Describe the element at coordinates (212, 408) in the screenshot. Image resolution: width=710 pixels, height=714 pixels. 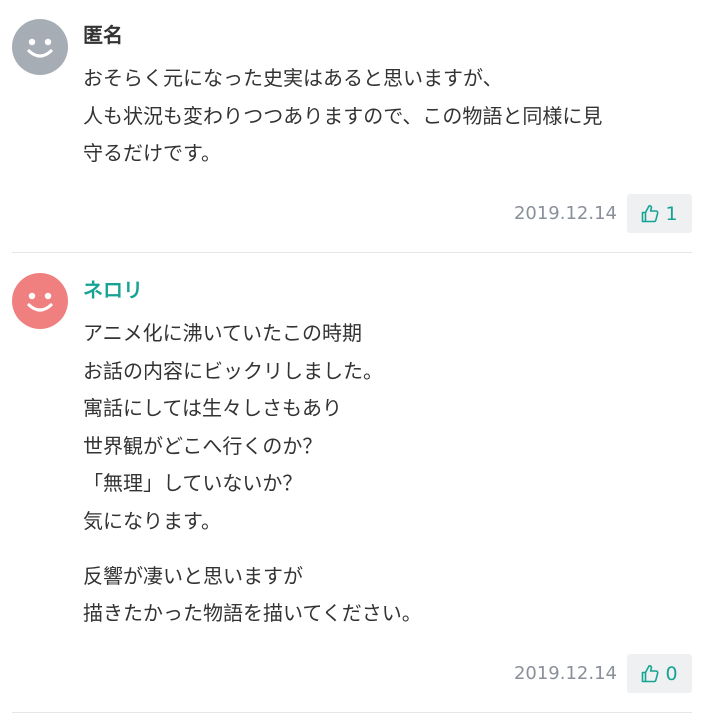
I see `comment-line: 寓話にしては生々しさもあり` at that location.